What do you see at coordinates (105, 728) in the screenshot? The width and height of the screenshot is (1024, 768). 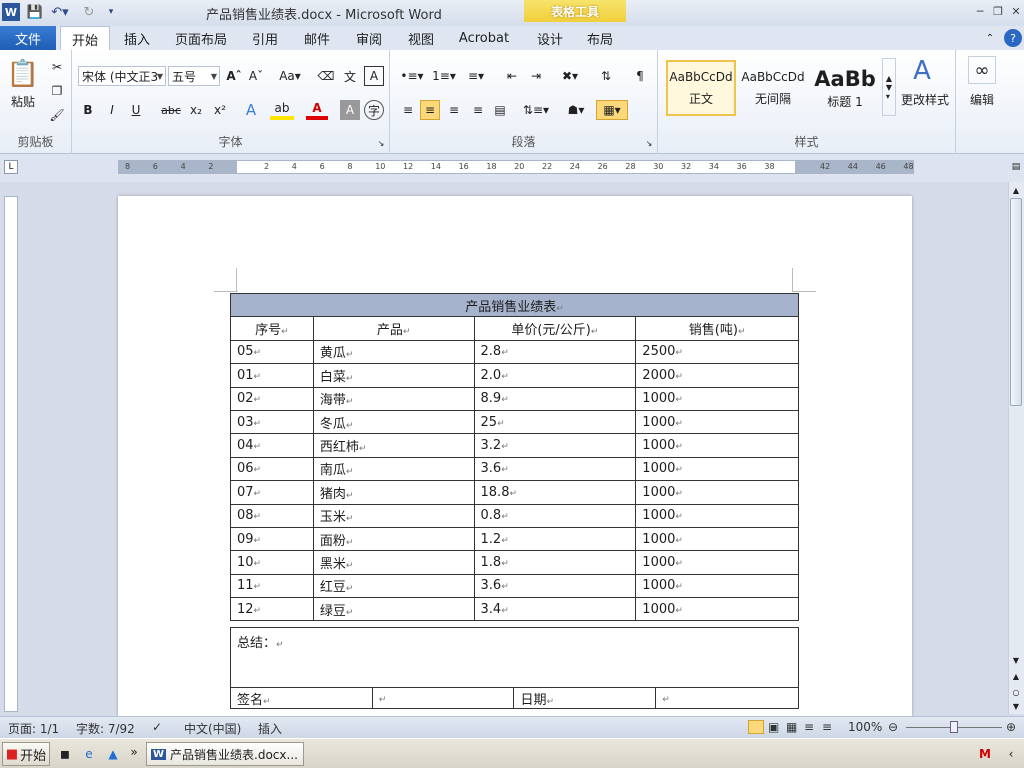 I see `word-count: 字数: 7/92` at bounding box center [105, 728].